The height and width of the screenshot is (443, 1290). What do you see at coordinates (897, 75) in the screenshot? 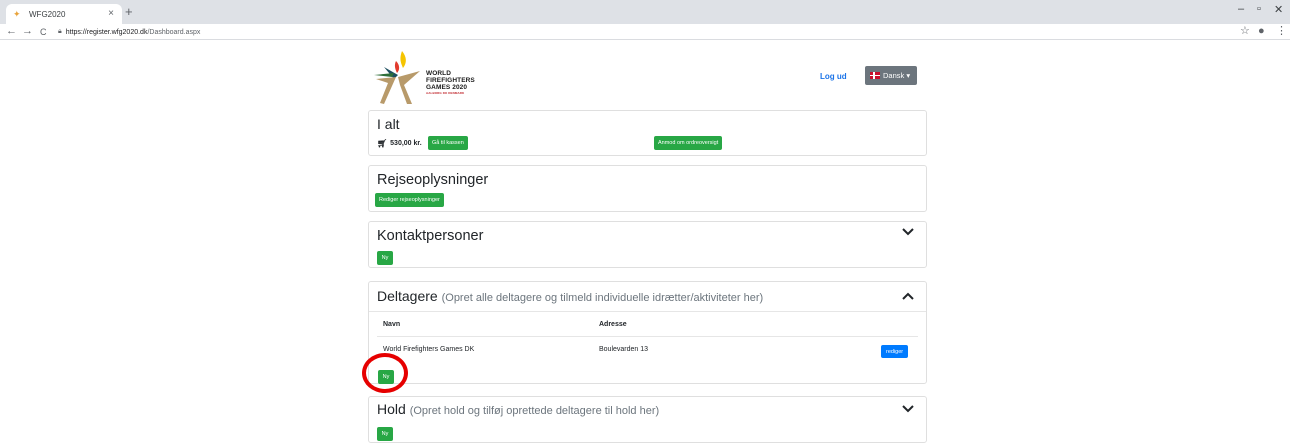
I see `language-label: Dansk ▾` at bounding box center [897, 75].